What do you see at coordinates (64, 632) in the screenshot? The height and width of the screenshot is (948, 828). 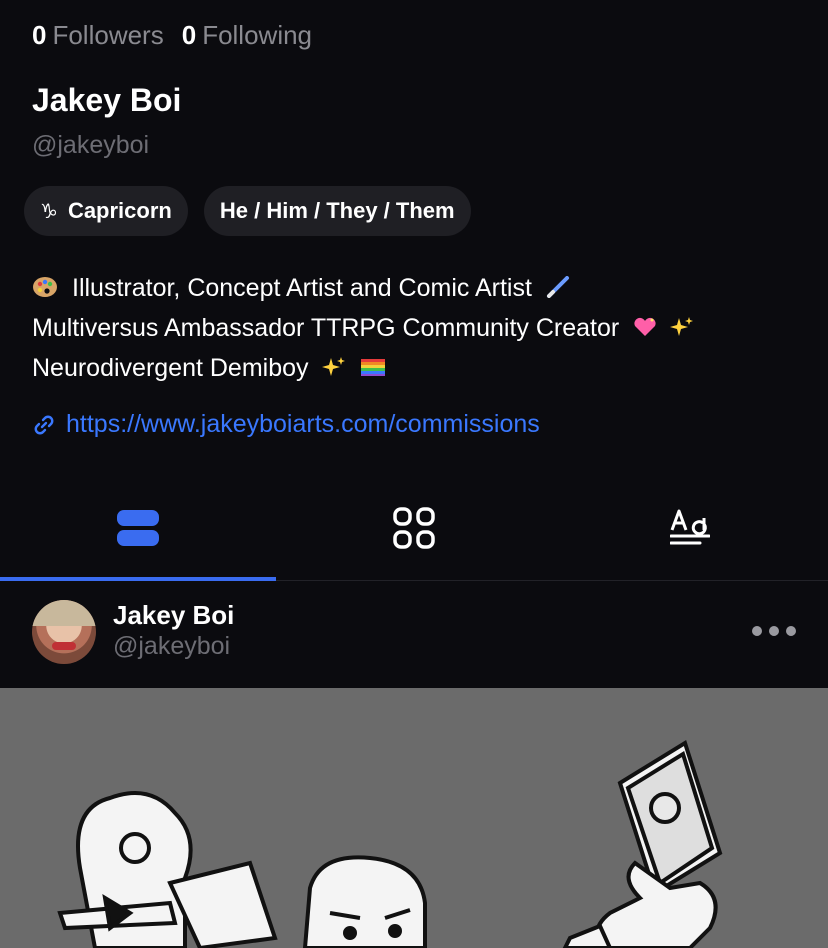 I see `avatar` at bounding box center [64, 632].